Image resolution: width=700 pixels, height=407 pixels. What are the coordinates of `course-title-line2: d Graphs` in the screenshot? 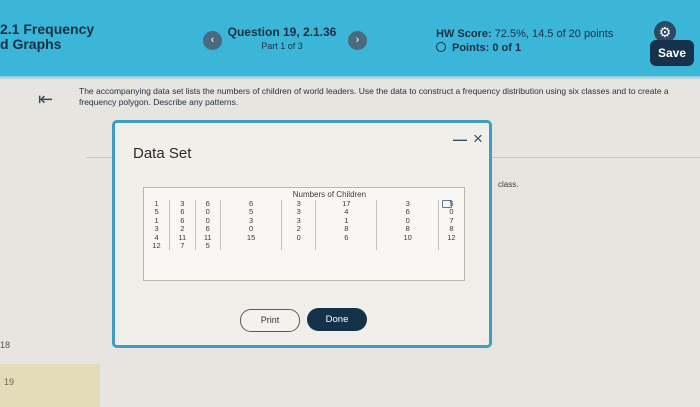 It's located at (31, 44).